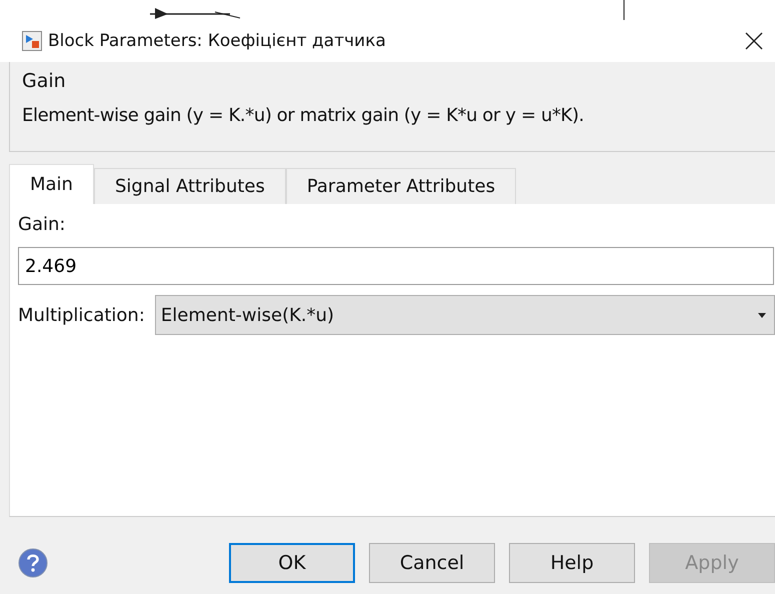 The image size is (775, 594). What do you see at coordinates (303, 115) in the screenshot?
I see `block-description: Element-wise gain (y = K.*u) or matrix gain (y = K*u or y = u*K).` at bounding box center [303, 115].